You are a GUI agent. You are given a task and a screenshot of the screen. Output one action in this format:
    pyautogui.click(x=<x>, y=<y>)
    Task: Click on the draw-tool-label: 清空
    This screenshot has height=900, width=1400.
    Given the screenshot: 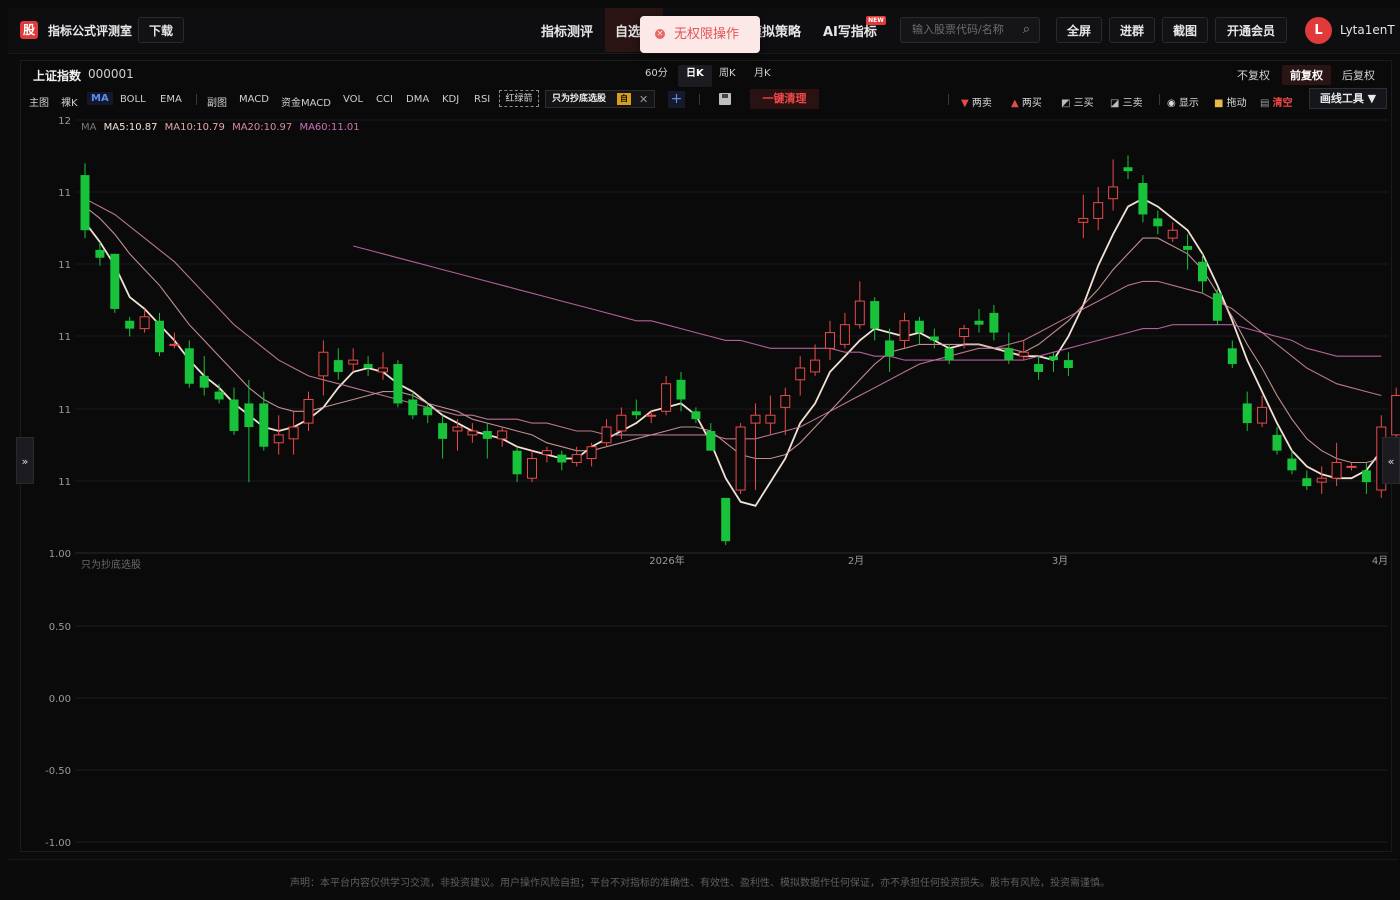 What is the action you would take?
    pyautogui.click(x=1282, y=103)
    